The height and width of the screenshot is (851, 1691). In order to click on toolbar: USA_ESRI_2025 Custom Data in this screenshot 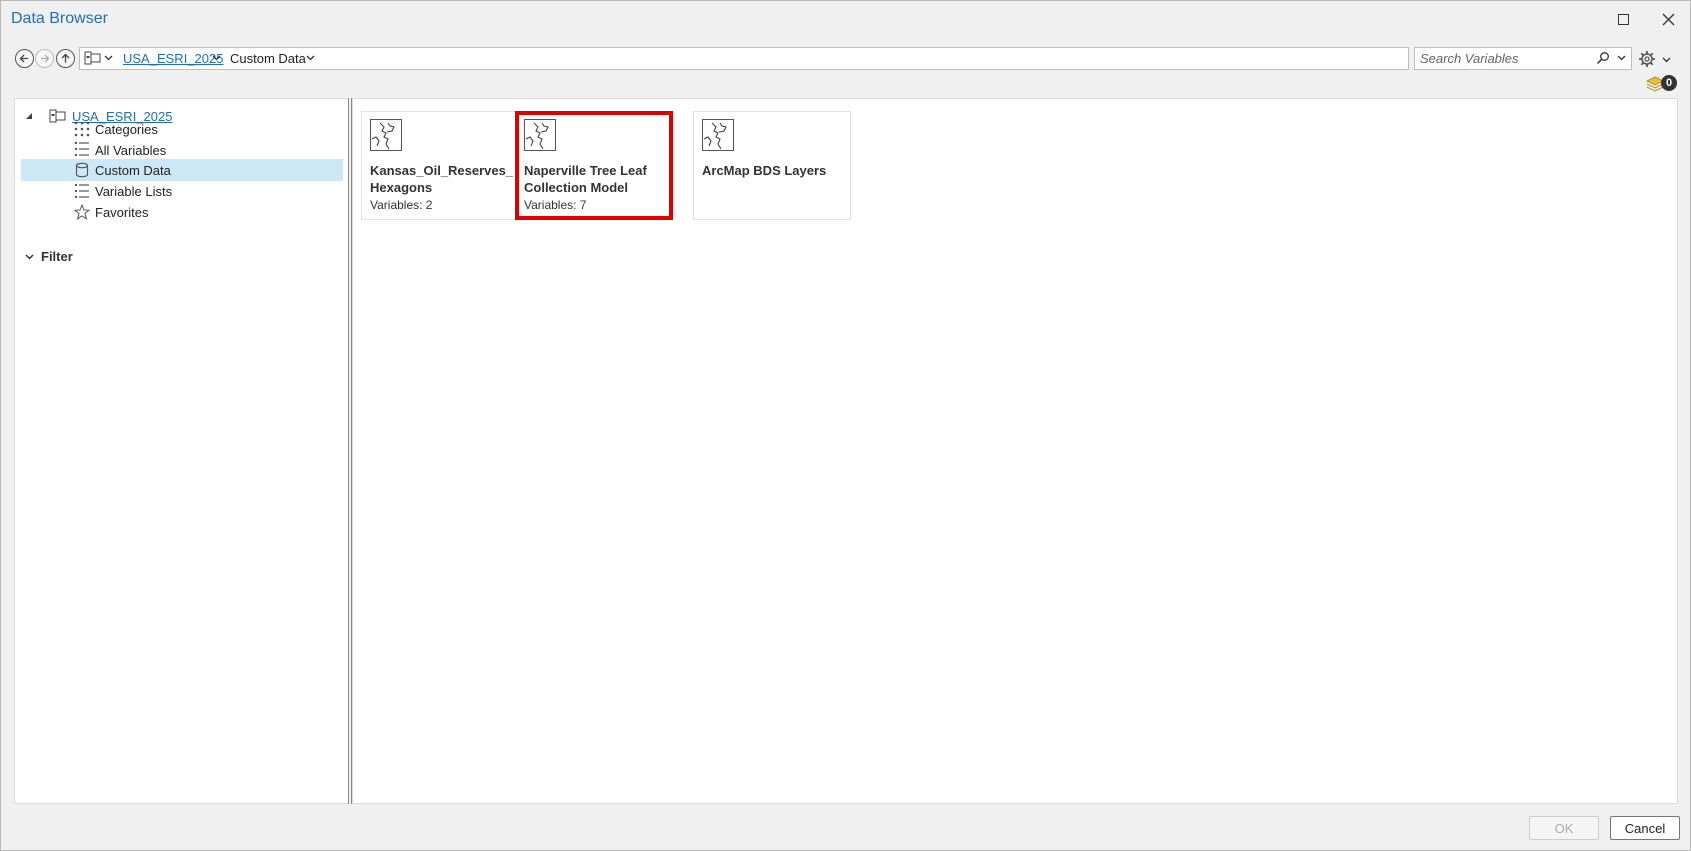, I will do `click(845, 58)`.